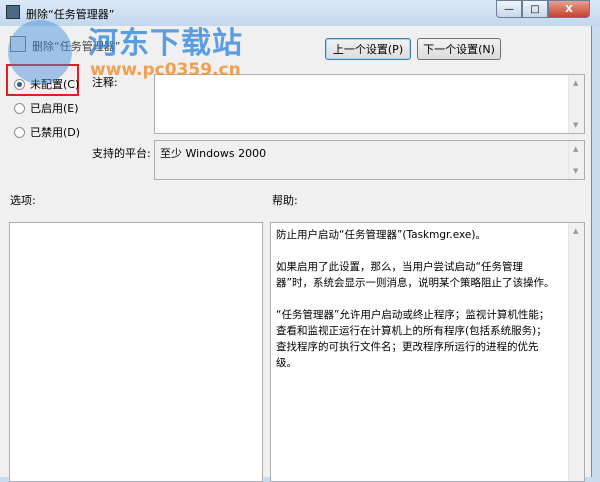 The width and height of the screenshot is (600, 482). What do you see at coordinates (535, 9) in the screenshot?
I see `maximize-button: □` at bounding box center [535, 9].